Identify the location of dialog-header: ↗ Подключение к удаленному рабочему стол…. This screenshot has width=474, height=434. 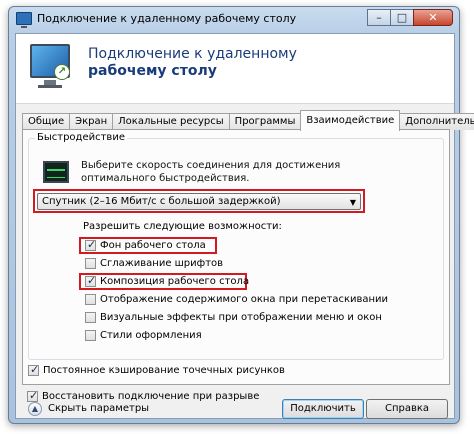
(235, 69).